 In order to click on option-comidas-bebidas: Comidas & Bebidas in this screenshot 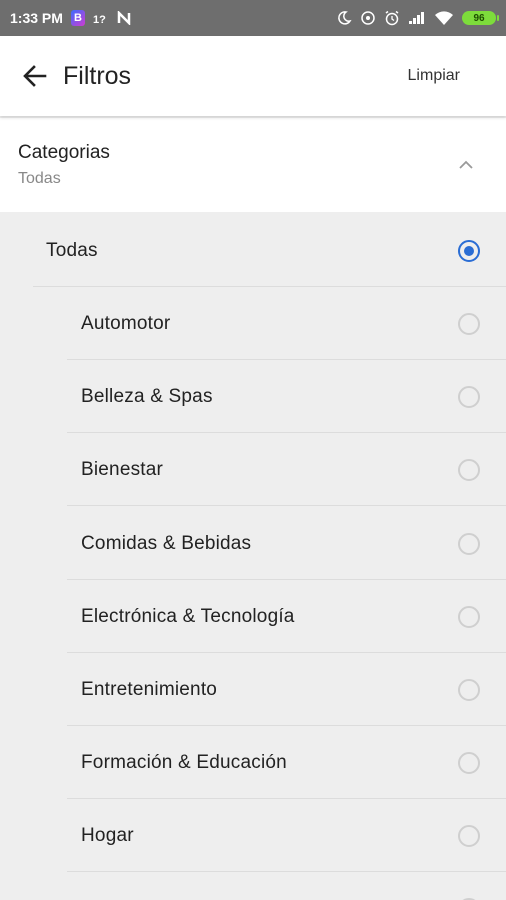, I will do `click(286, 543)`.